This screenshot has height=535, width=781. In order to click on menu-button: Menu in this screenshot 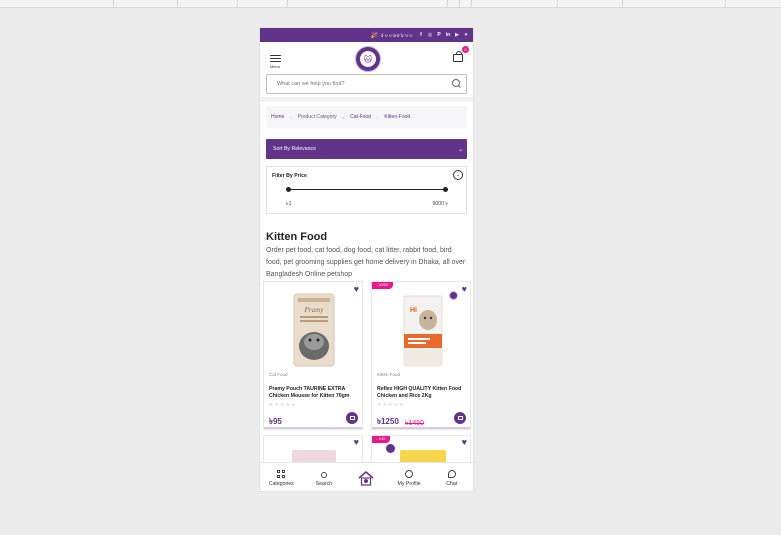, I will do `click(275, 61)`.